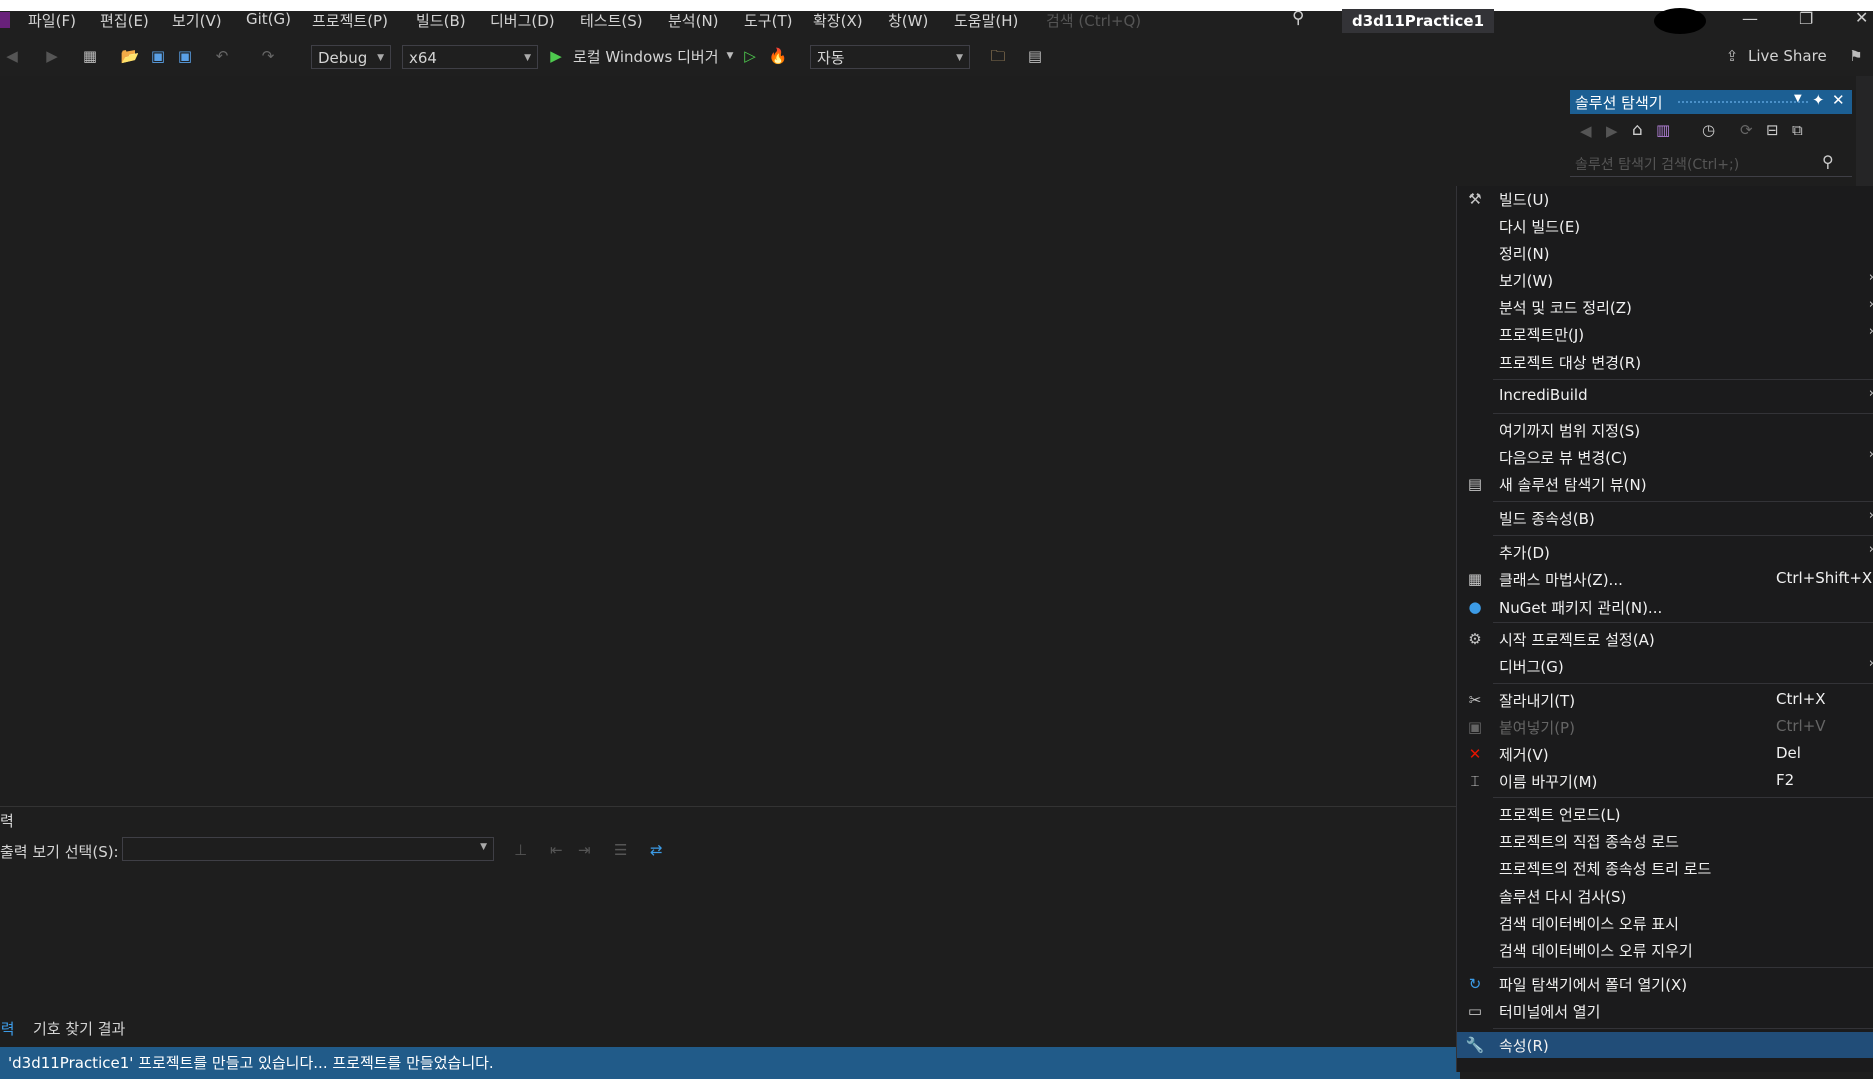 The width and height of the screenshot is (1873, 1079). What do you see at coordinates (158, 56) in the screenshot?
I see `save-icon: ▣` at bounding box center [158, 56].